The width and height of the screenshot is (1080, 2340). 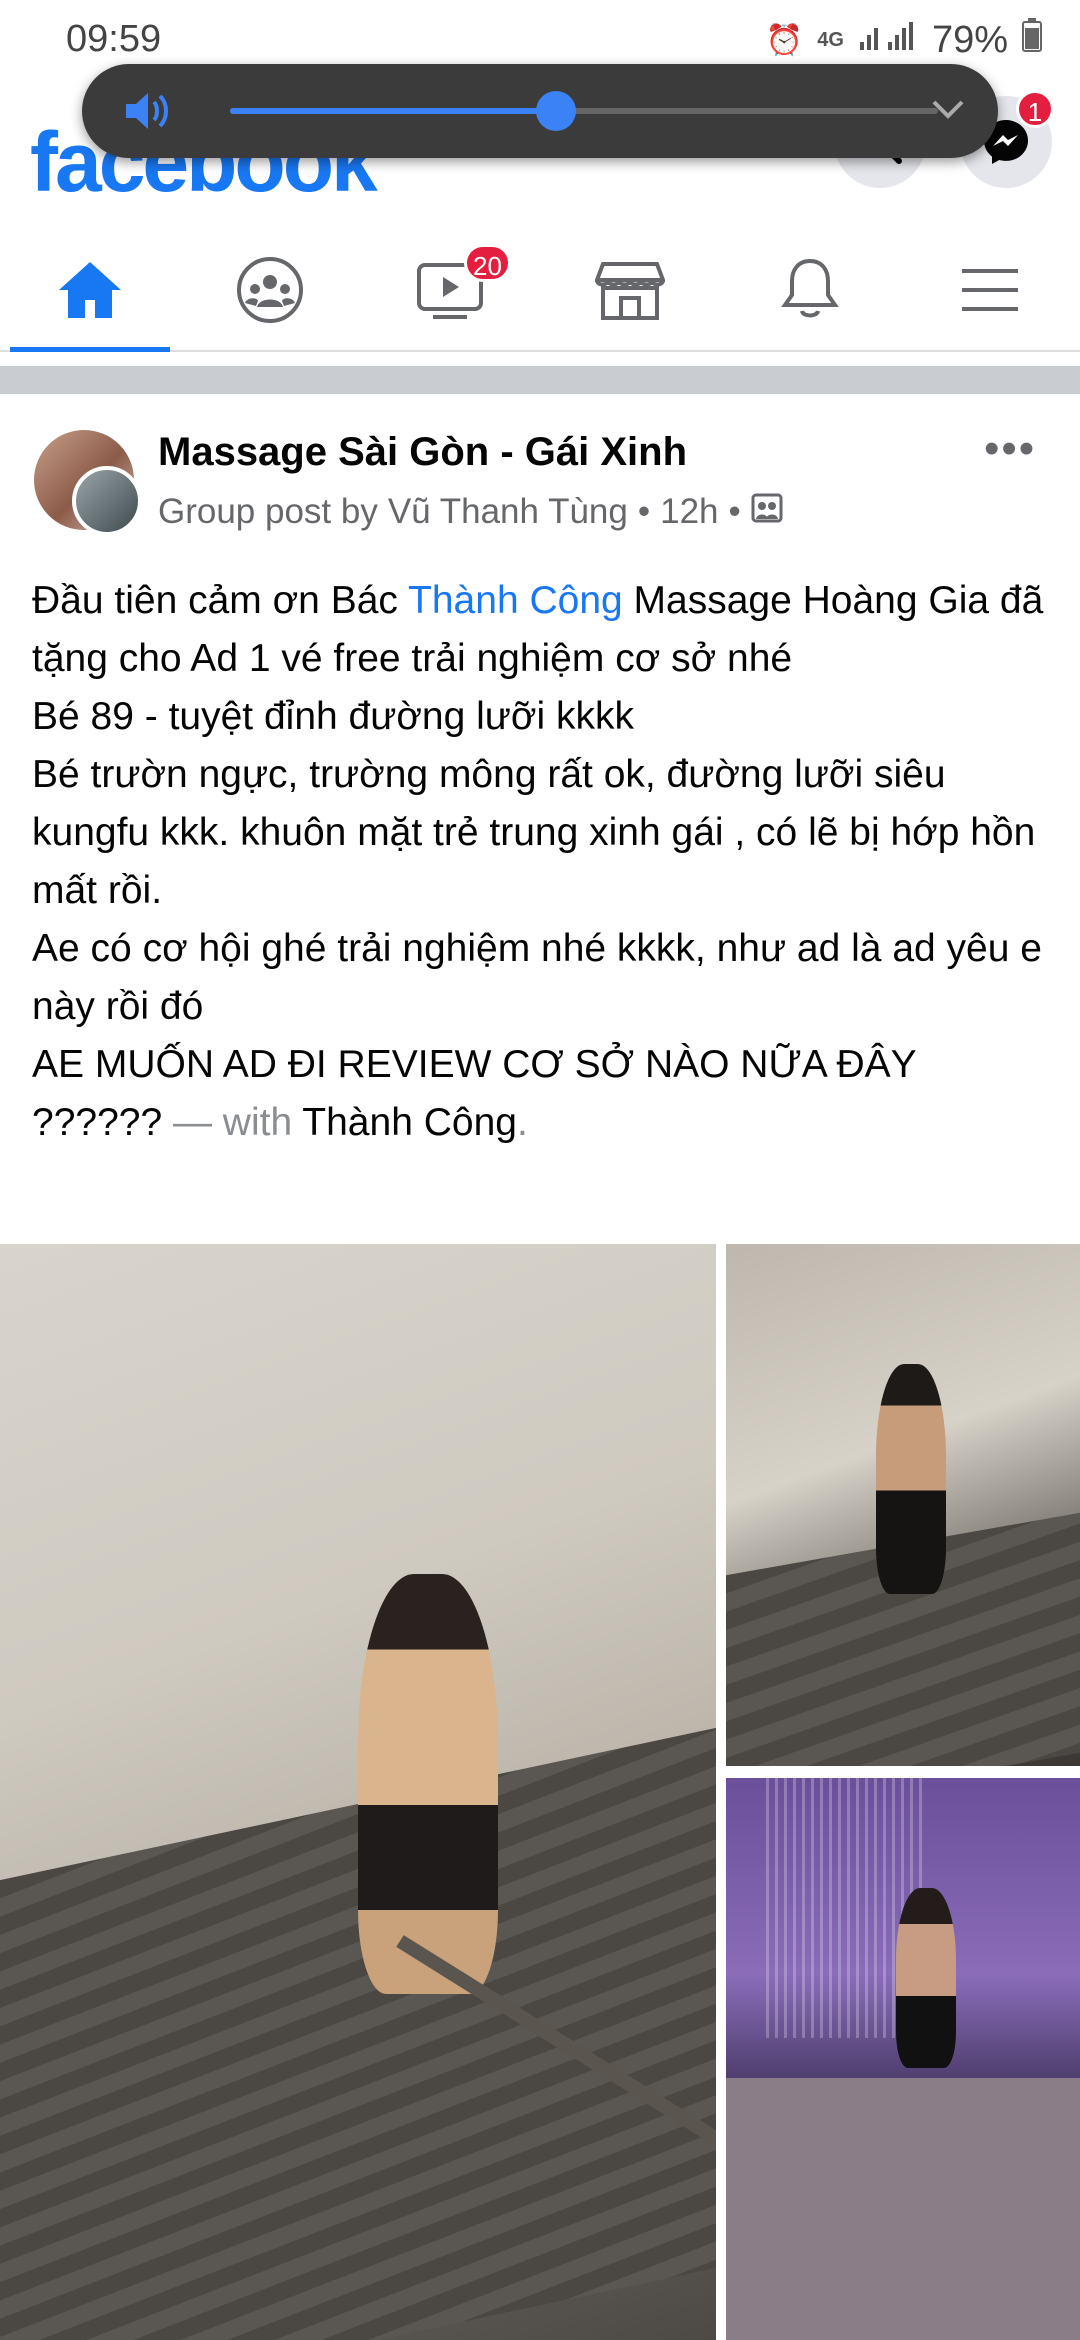 I want to click on marketplace-icon, so click(x=630, y=291).